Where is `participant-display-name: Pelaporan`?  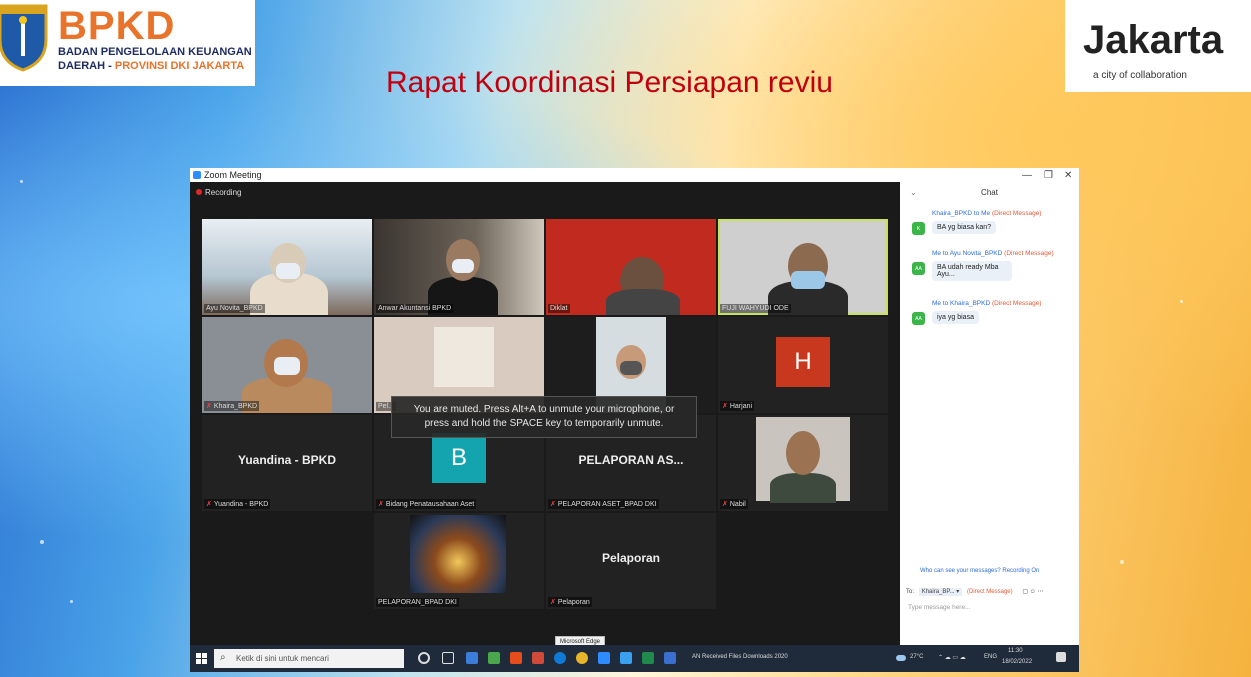 participant-display-name: Pelaporan is located at coordinates (631, 558).